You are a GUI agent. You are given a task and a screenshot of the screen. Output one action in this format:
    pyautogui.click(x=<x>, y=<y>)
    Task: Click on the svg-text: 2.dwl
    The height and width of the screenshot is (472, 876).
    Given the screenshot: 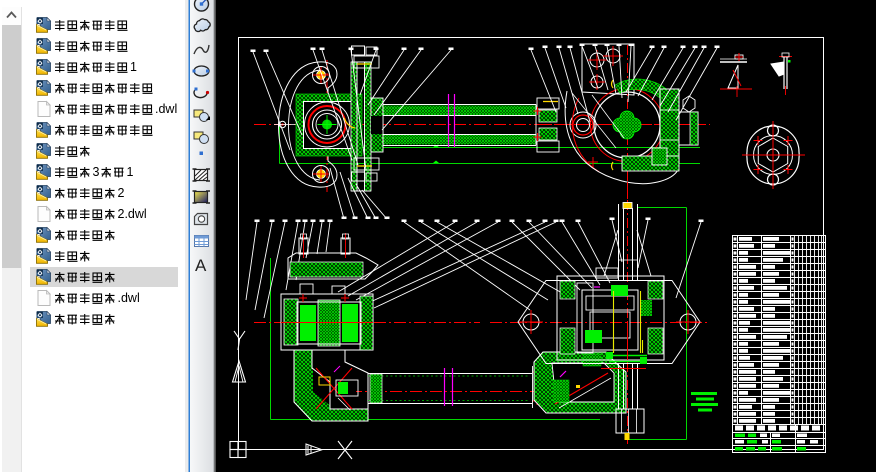 What is the action you would take?
    pyautogui.click(x=132, y=214)
    